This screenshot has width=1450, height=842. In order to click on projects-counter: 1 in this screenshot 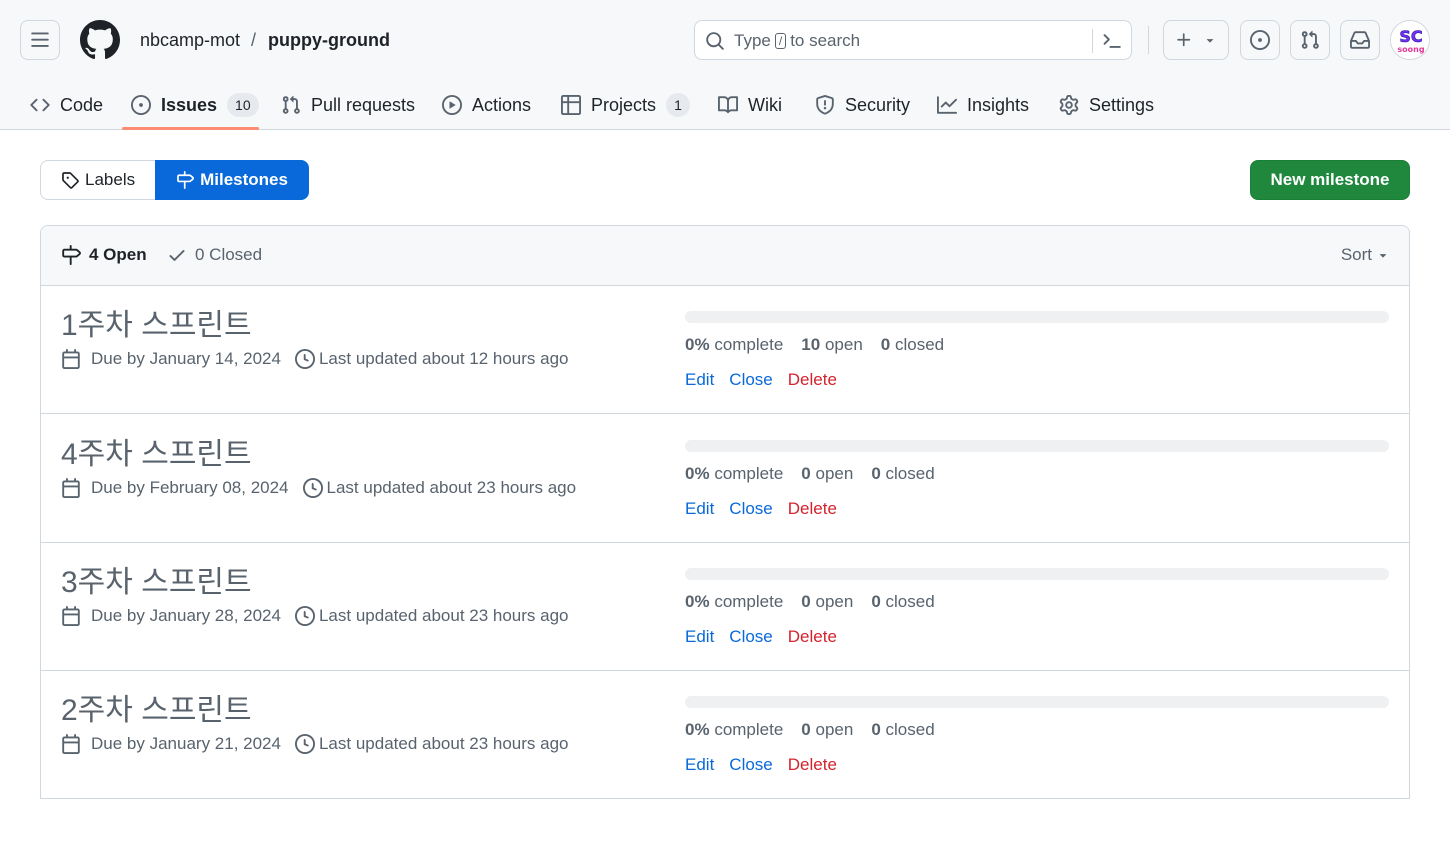, I will do `click(678, 105)`.